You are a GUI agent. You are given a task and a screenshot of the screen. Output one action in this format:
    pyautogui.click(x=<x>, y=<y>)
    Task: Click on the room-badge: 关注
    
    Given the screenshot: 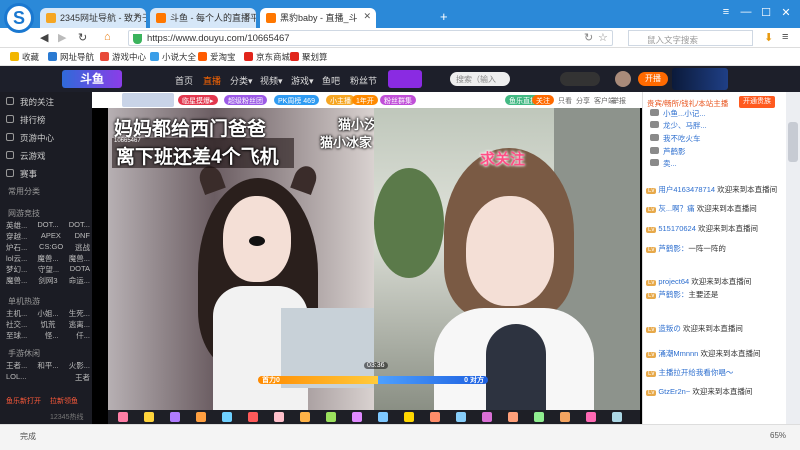 What is the action you would take?
    pyautogui.click(x=543, y=100)
    